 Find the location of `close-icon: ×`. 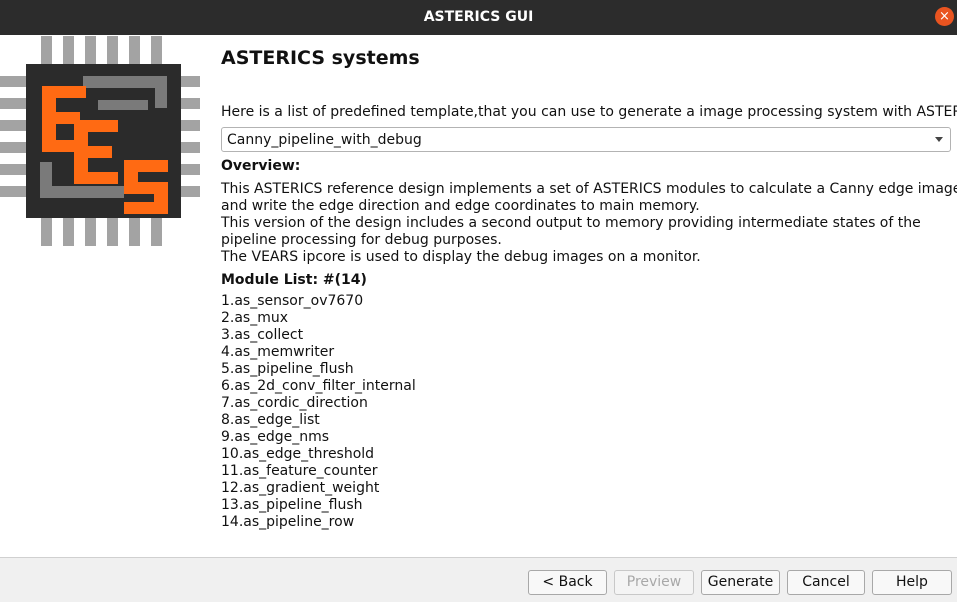

close-icon: × is located at coordinates (944, 16).